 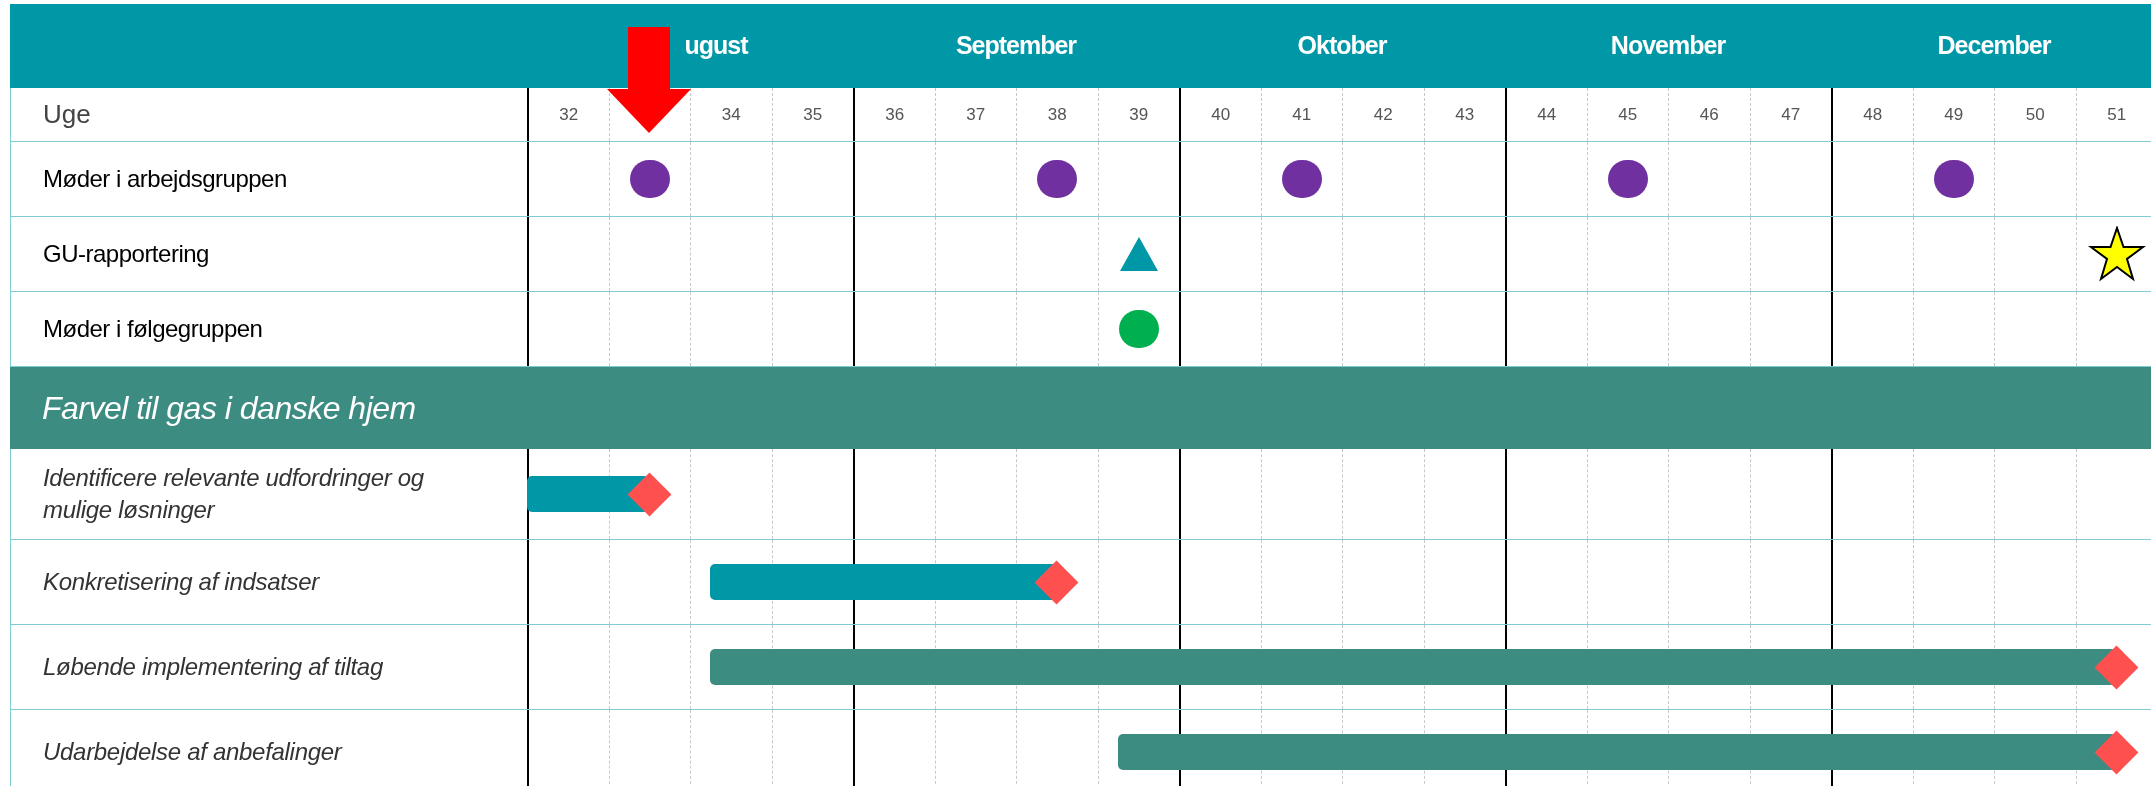 What do you see at coordinates (716, 46) in the screenshot?
I see `month-label: ugust` at bounding box center [716, 46].